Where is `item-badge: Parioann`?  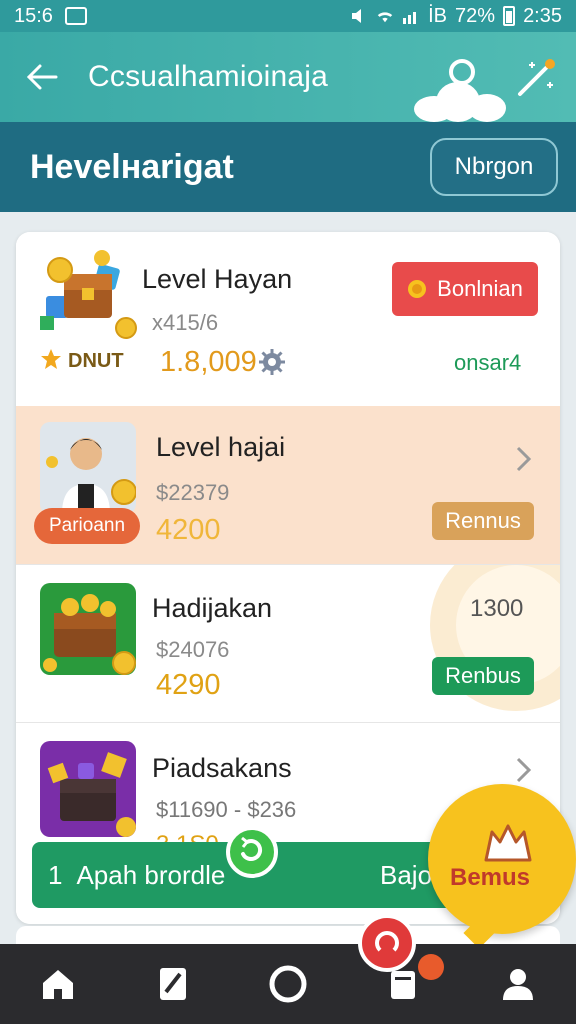 item-badge: Parioann is located at coordinates (87, 526).